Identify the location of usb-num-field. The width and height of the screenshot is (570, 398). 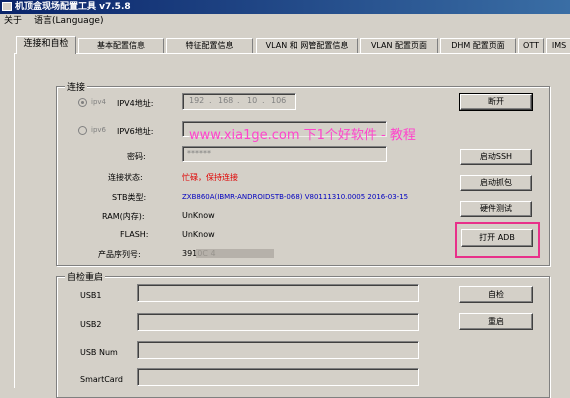
(278, 350).